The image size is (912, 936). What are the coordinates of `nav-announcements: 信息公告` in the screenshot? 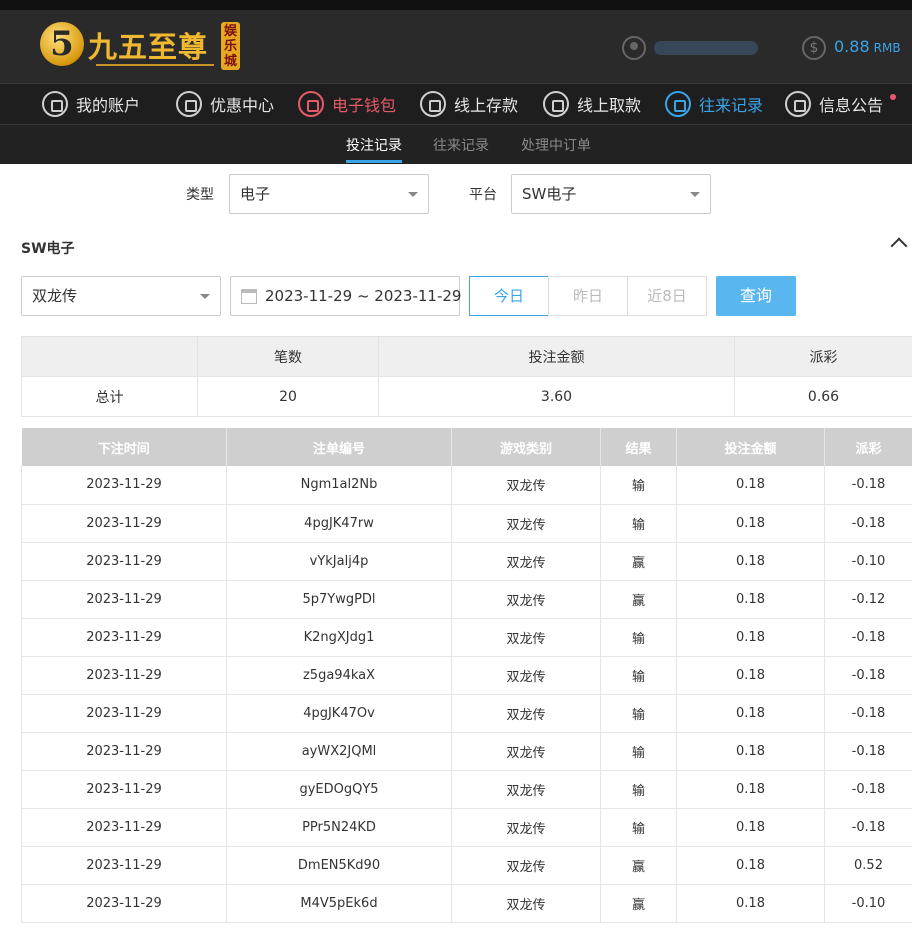 It's located at (834, 104).